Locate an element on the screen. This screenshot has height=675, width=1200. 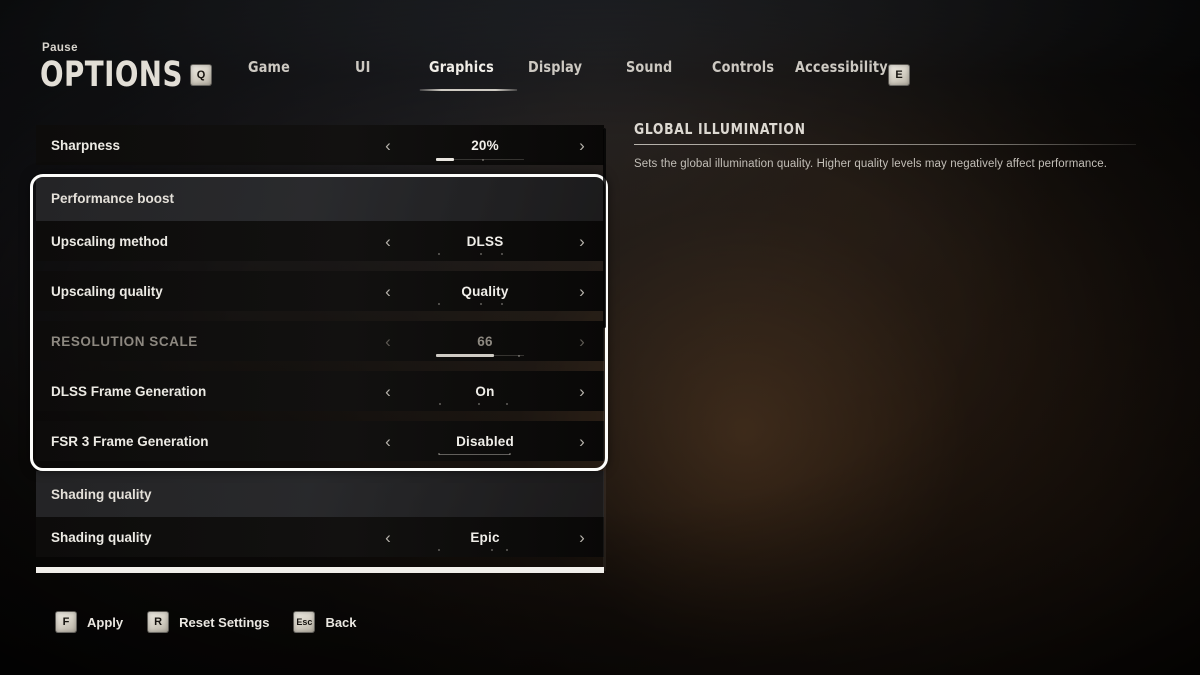
setting-row-sharpness: Sharpness ‹ 20% › is located at coordinates (320, 145).